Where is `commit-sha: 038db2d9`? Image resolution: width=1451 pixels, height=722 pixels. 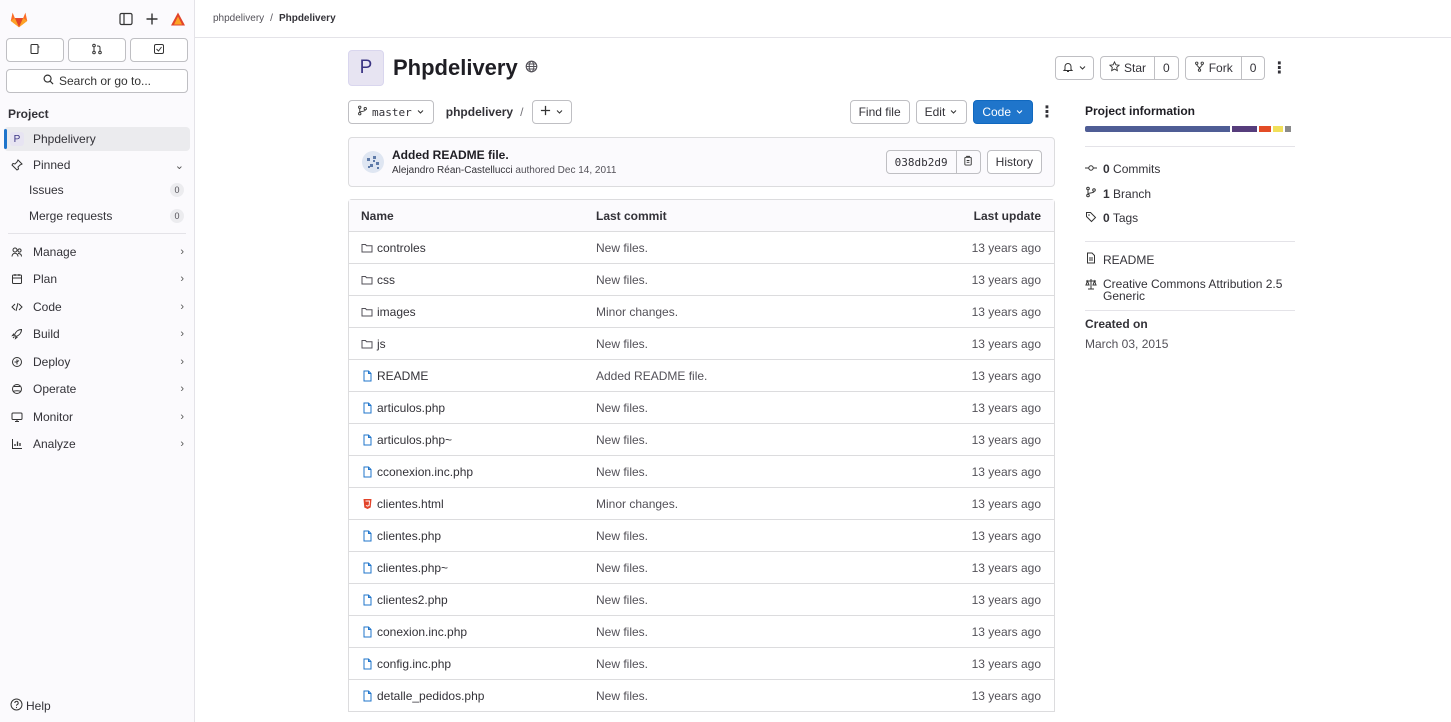 commit-sha: 038db2d9 is located at coordinates (922, 162).